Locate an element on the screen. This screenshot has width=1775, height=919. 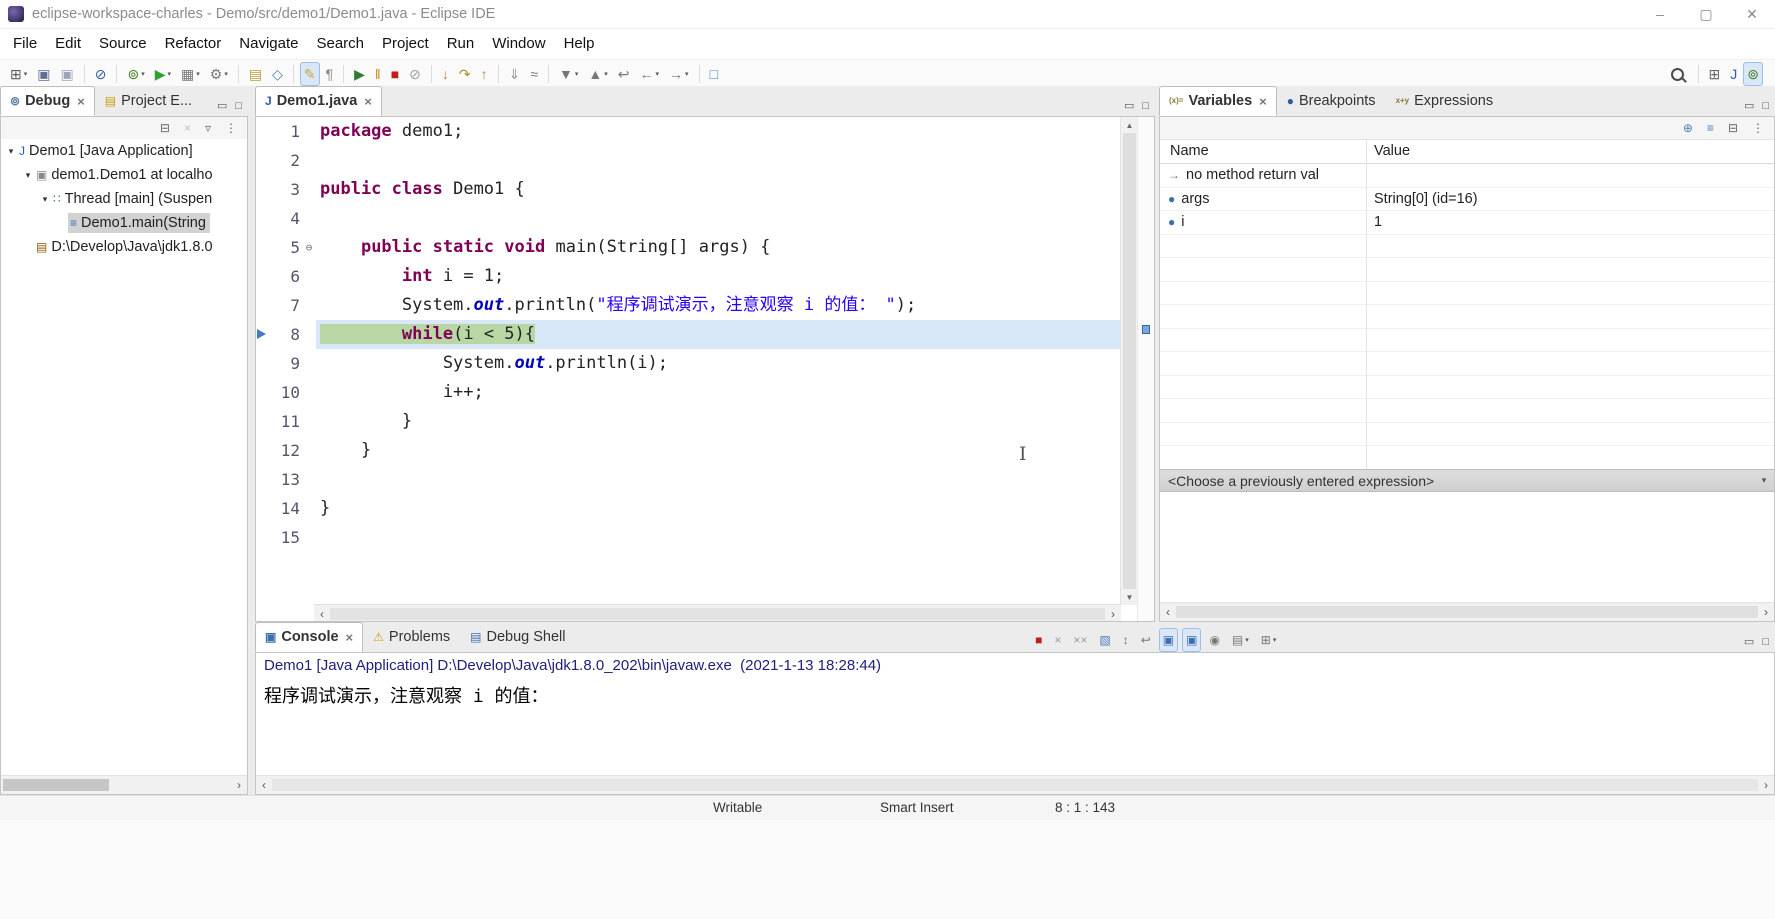
new-java-project-button: ▤ is located at coordinates (255, 74).